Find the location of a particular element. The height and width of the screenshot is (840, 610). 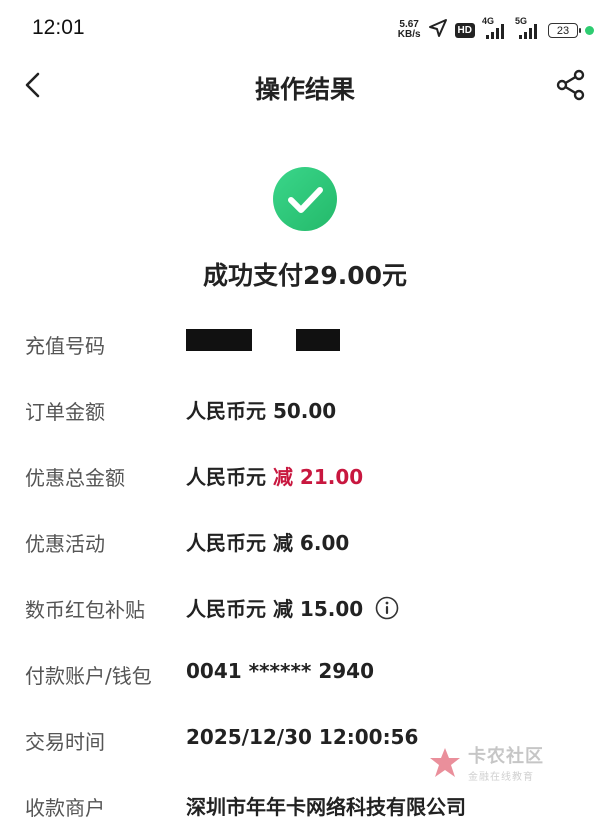

detail-row-payment-account: 付款账户/钱包 0041 ****** 2940 is located at coordinates (305, 675).